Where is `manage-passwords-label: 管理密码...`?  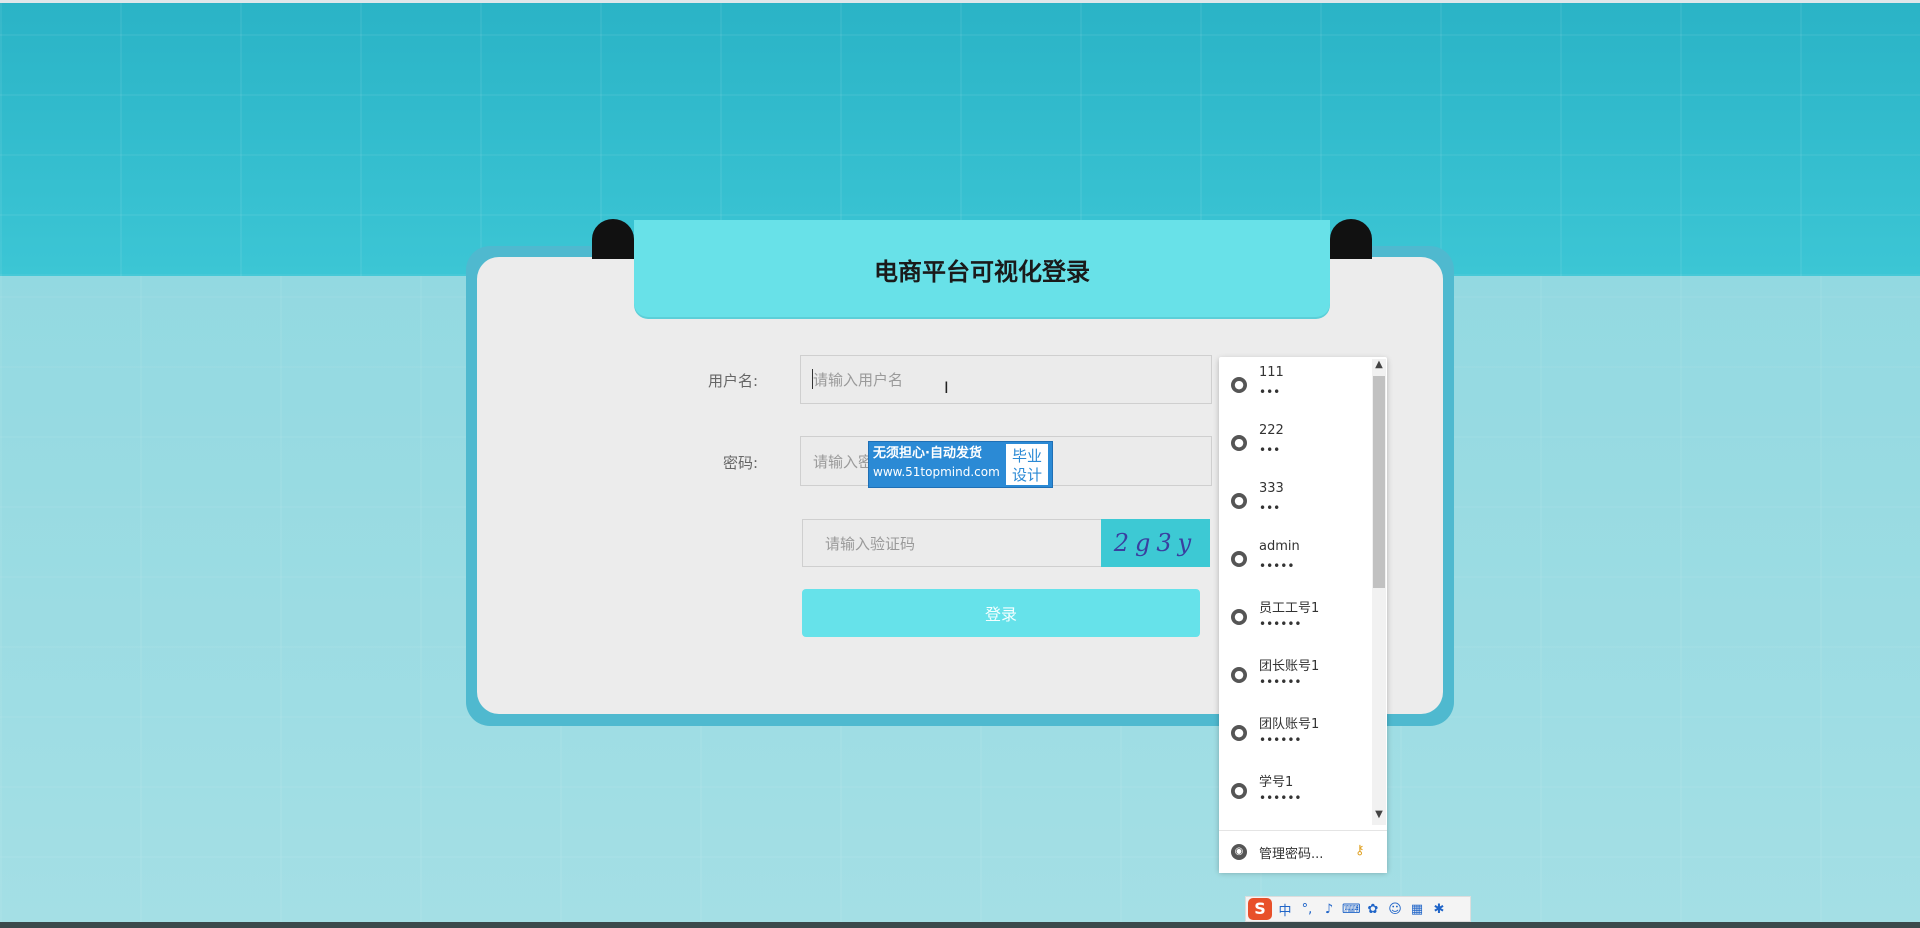 manage-passwords-label: 管理密码... is located at coordinates (1291, 854).